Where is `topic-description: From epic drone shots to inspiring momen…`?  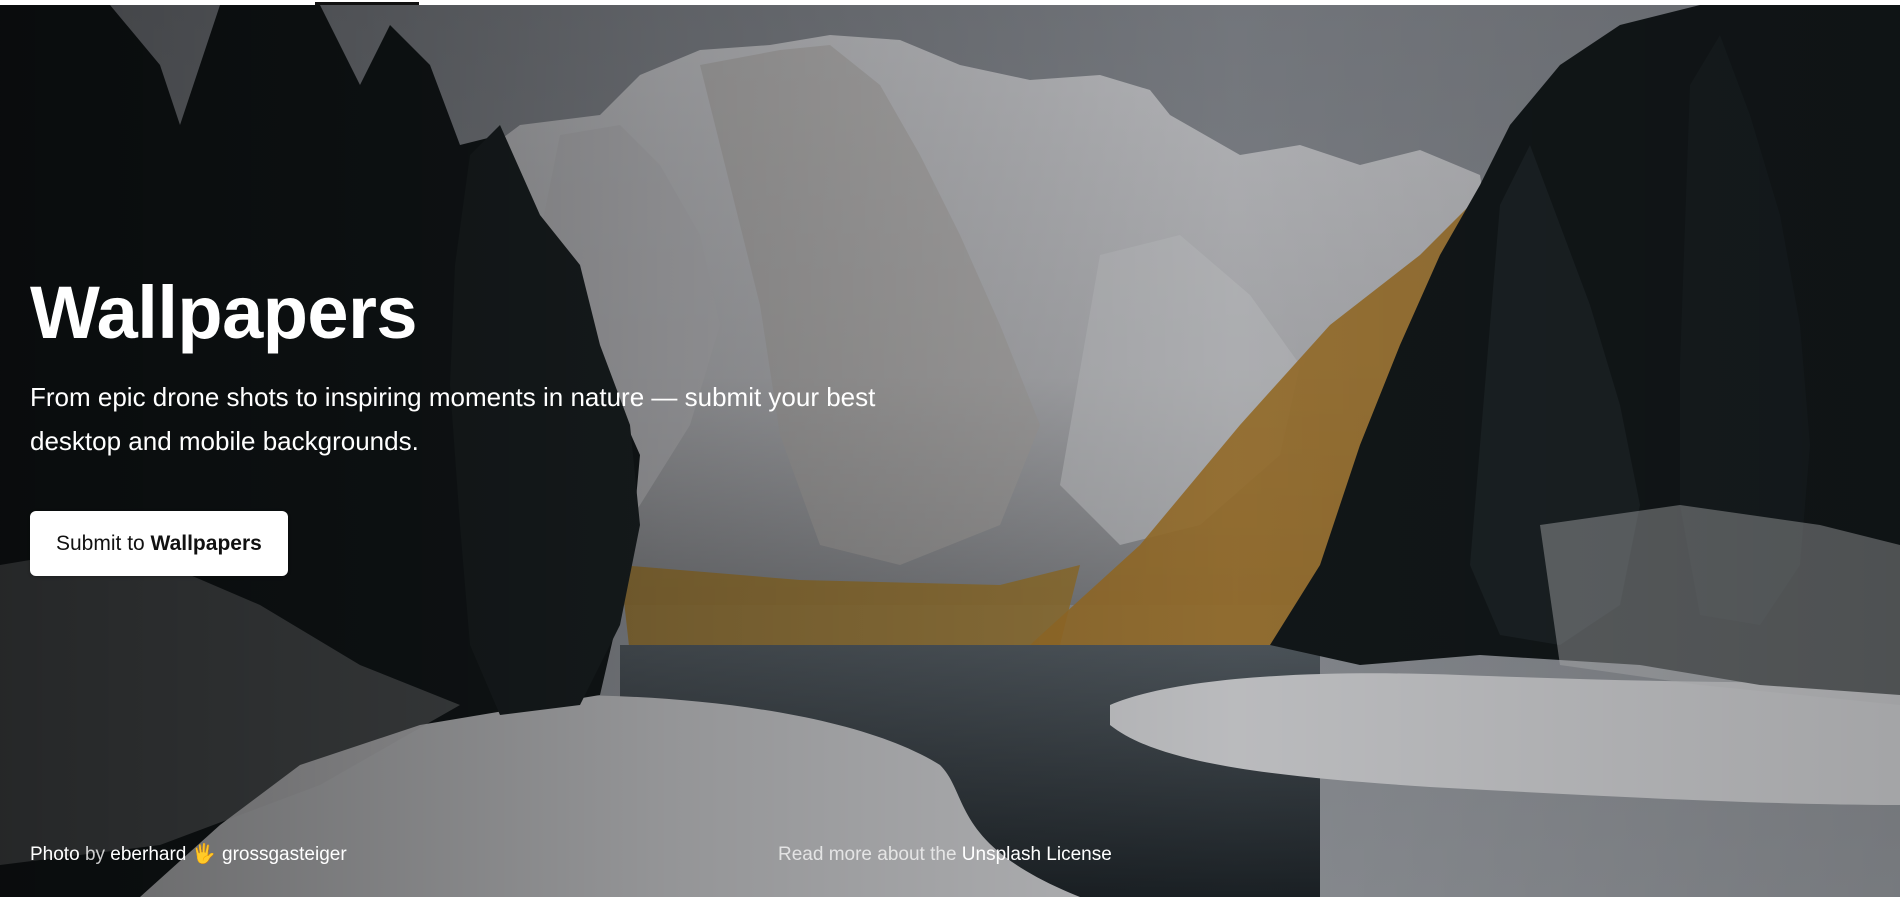
topic-description: From epic drone shots to inspiring momen… is located at coordinates (480, 419).